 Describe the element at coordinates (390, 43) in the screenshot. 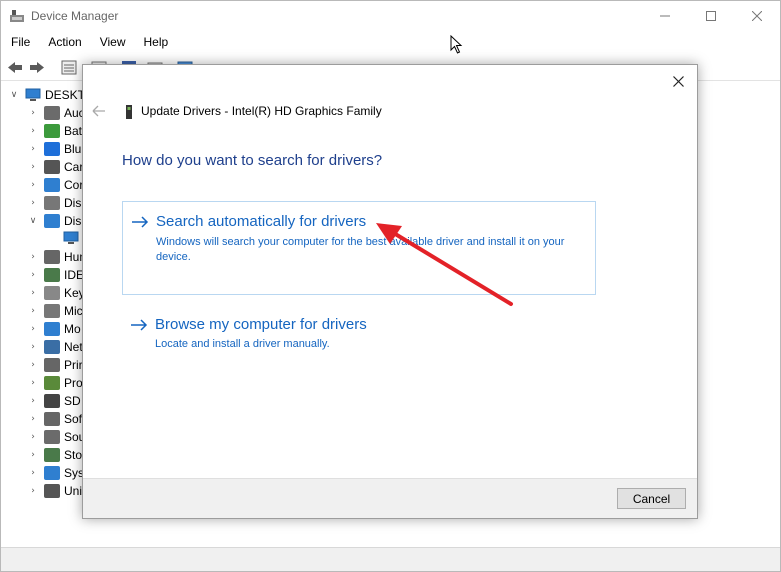

I see `menu-bar: File Action View Help` at that location.